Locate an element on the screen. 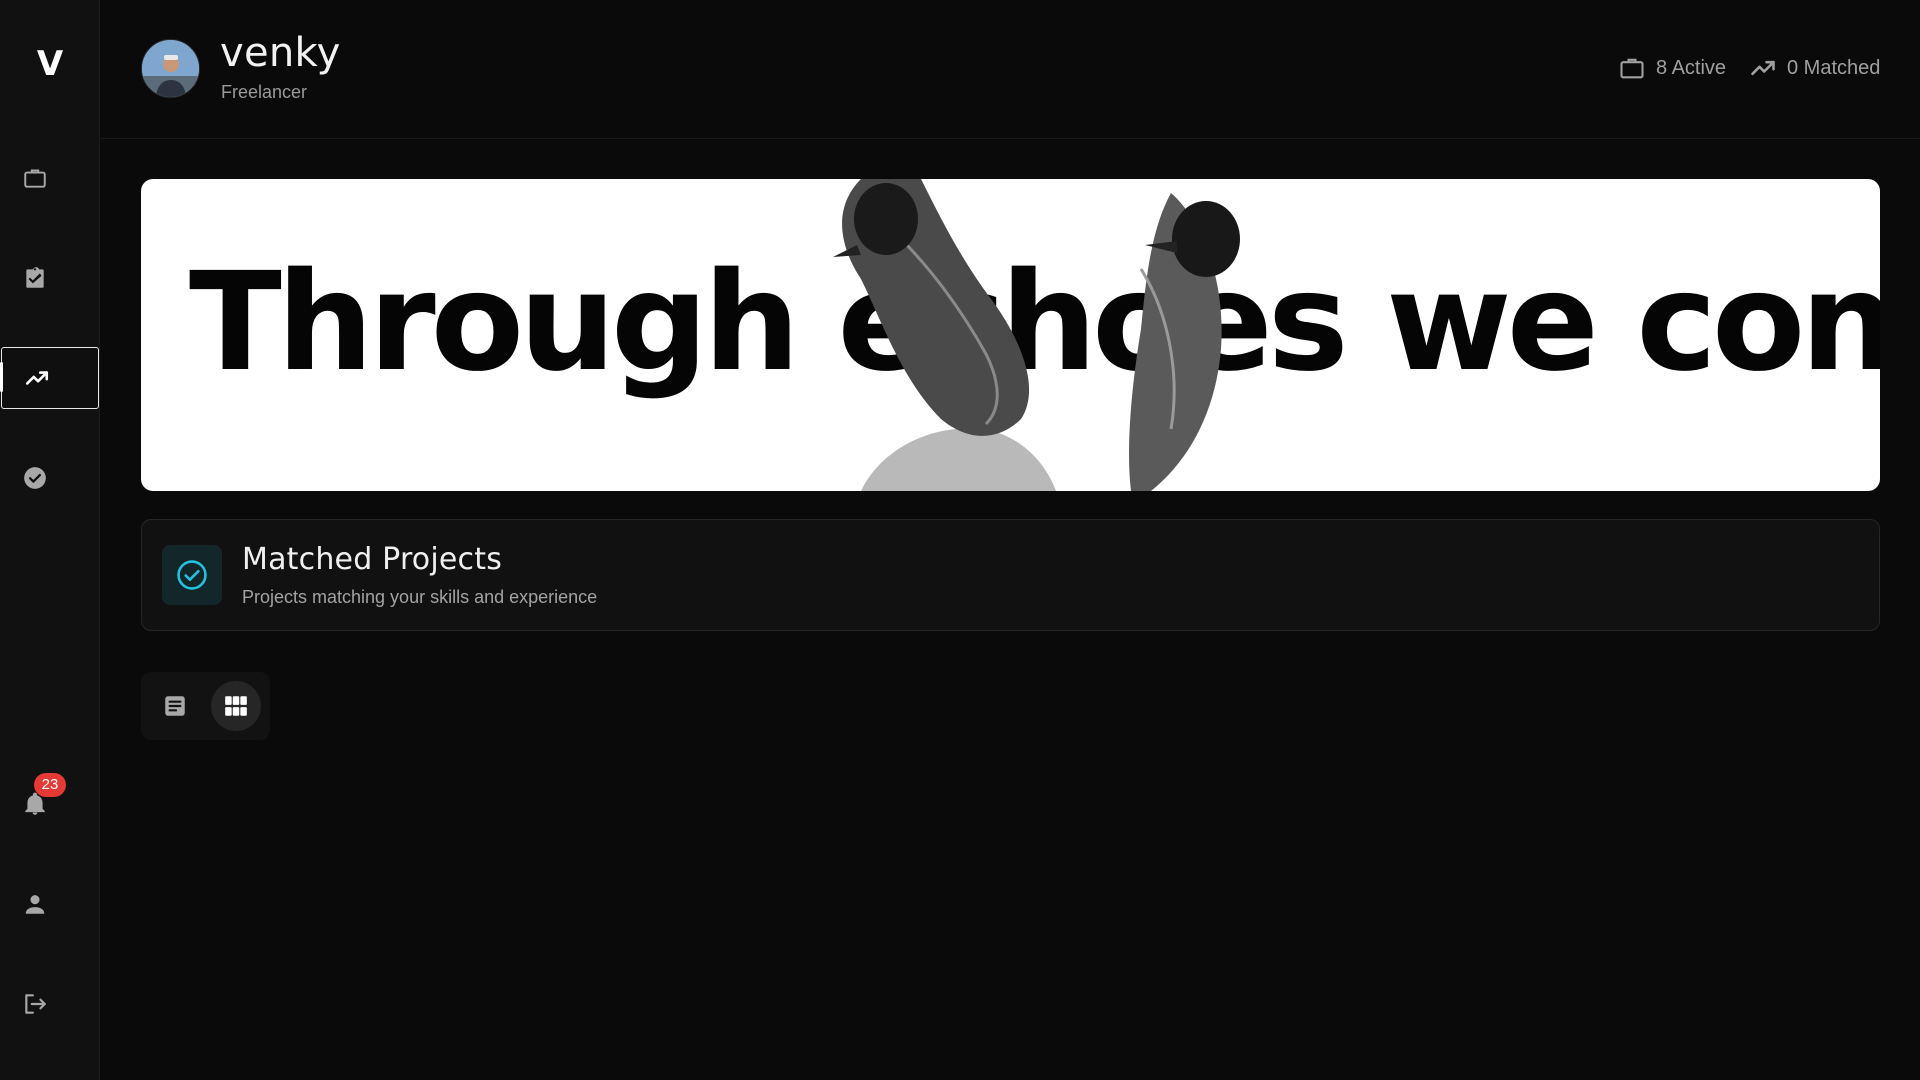 This screenshot has width=1920, height=1080. logout-icon is located at coordinates (35, 1004).